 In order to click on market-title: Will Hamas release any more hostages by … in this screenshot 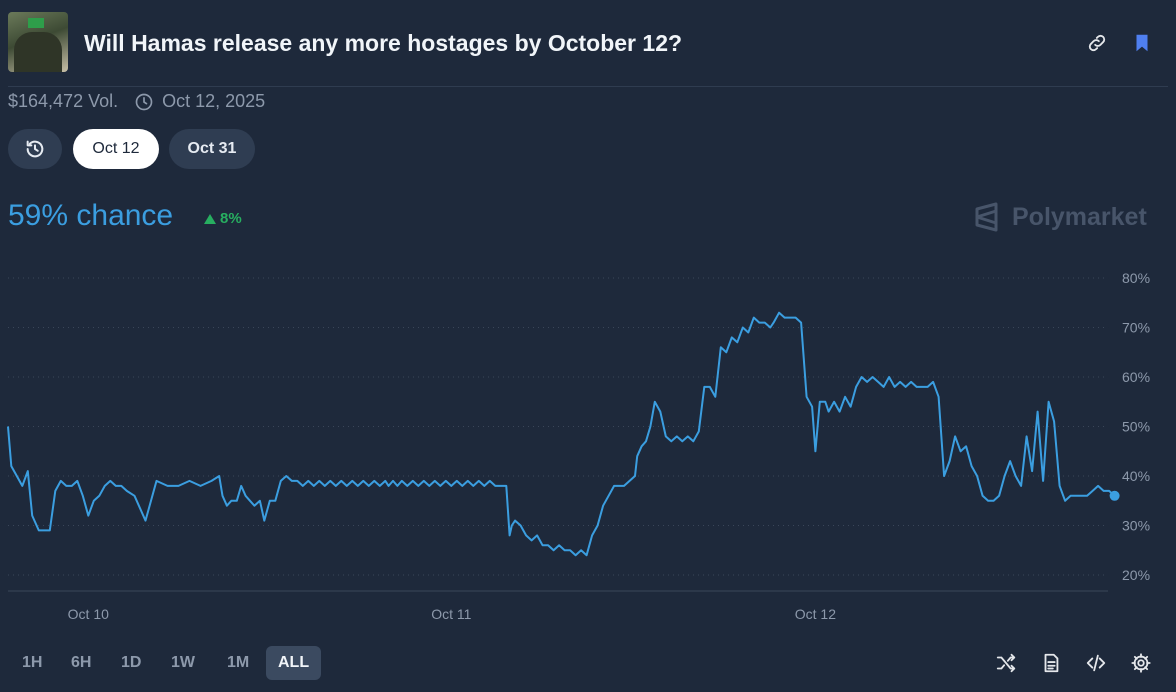, I will do `click(383, 43)`.